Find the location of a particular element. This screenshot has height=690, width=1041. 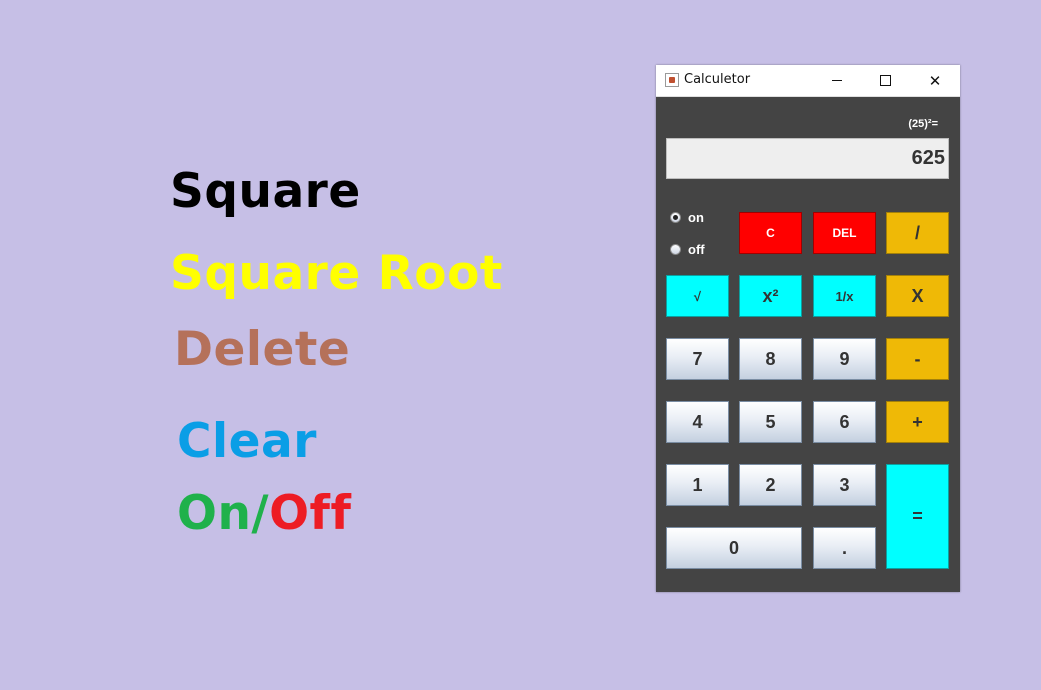

digit-3-button: 3 is located at coordinates (844, 485).